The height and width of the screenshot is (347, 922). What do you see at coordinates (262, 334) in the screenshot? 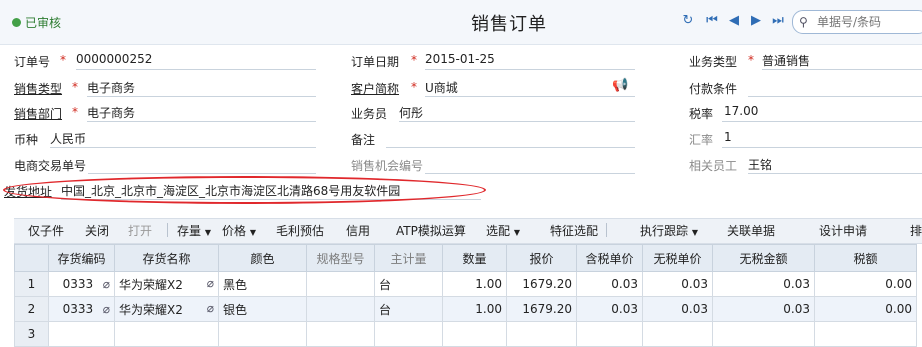
I see `cell-color` at bounding box center [262, 334].